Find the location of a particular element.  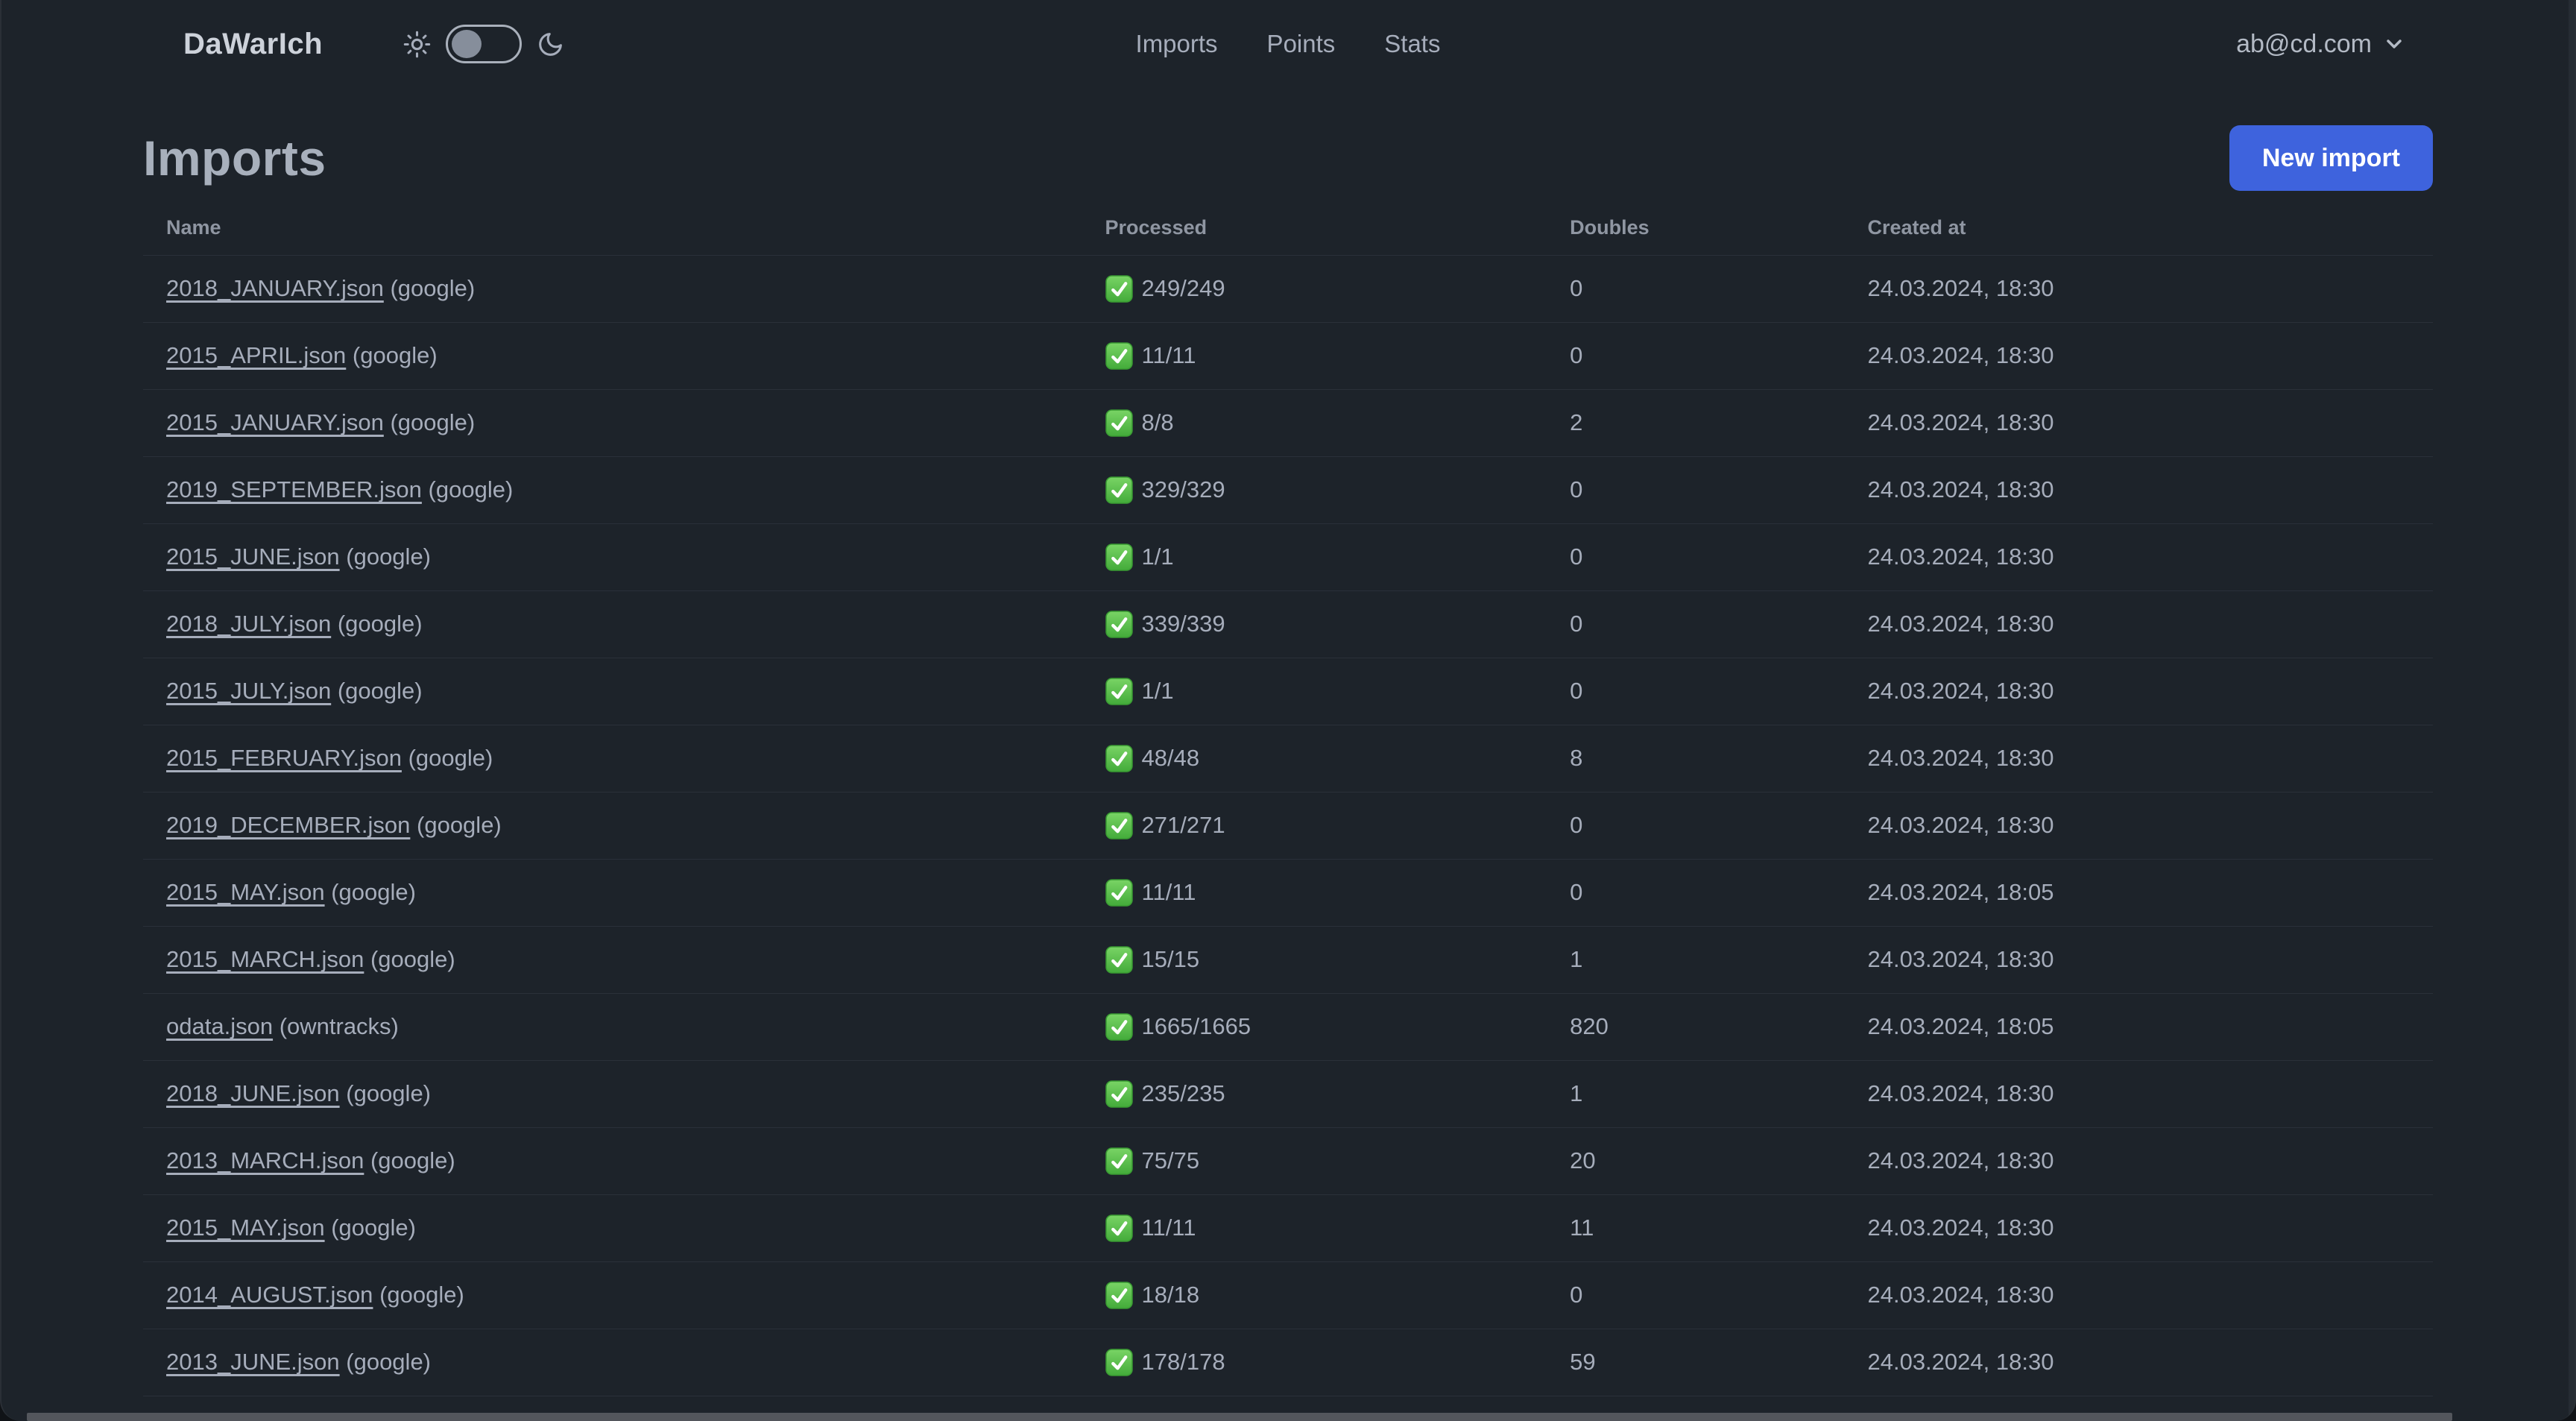

processed-count: 339/339 is located at coordinates (1183, 624).